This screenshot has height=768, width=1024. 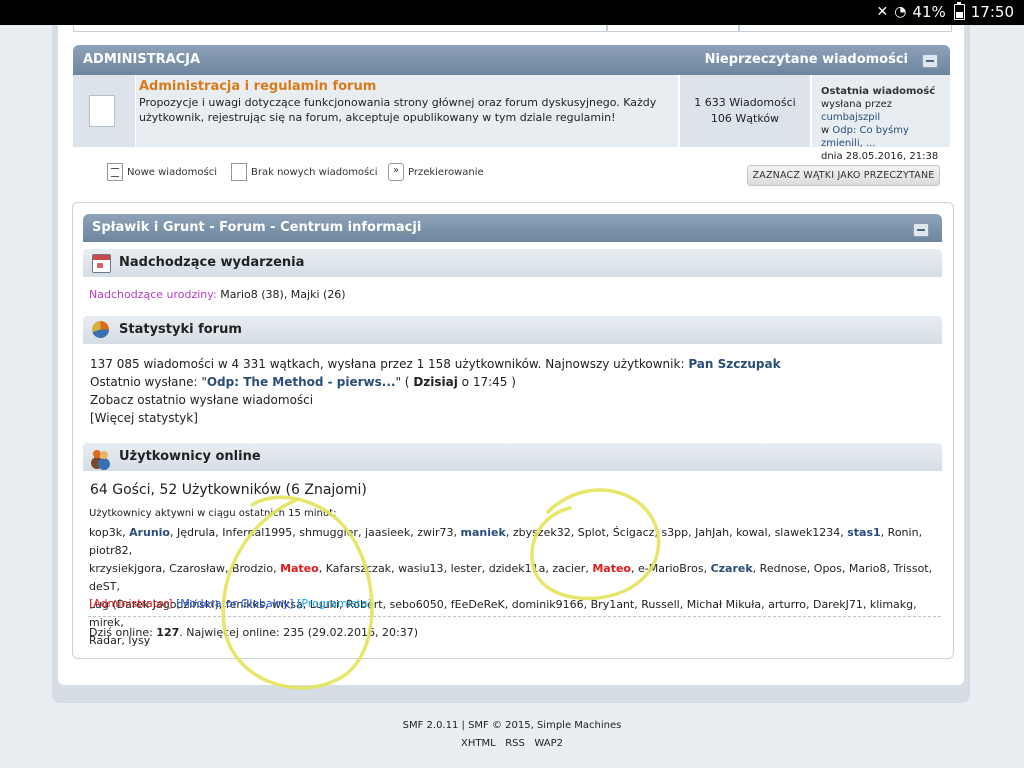 What do you see at coordinates (149, 532) in the screenshot?
I see `online-user-link: Arunio` at bounding box center [149, 532].